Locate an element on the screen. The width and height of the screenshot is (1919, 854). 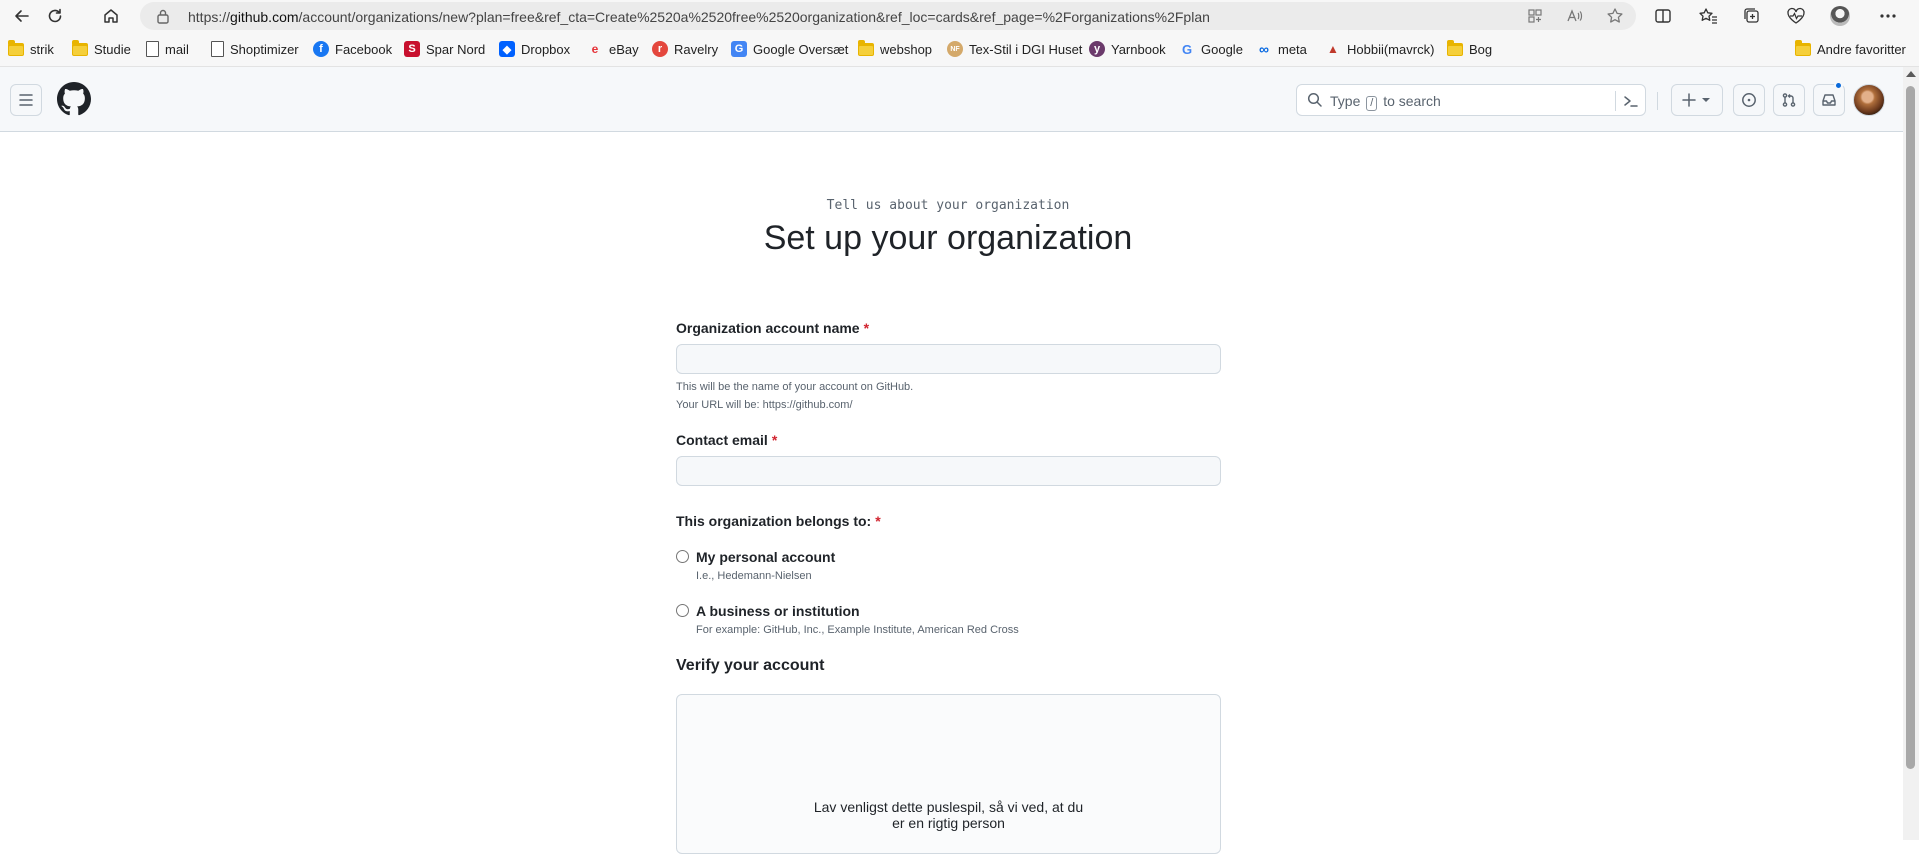
collections-button is located at coordinates (1752, 16).